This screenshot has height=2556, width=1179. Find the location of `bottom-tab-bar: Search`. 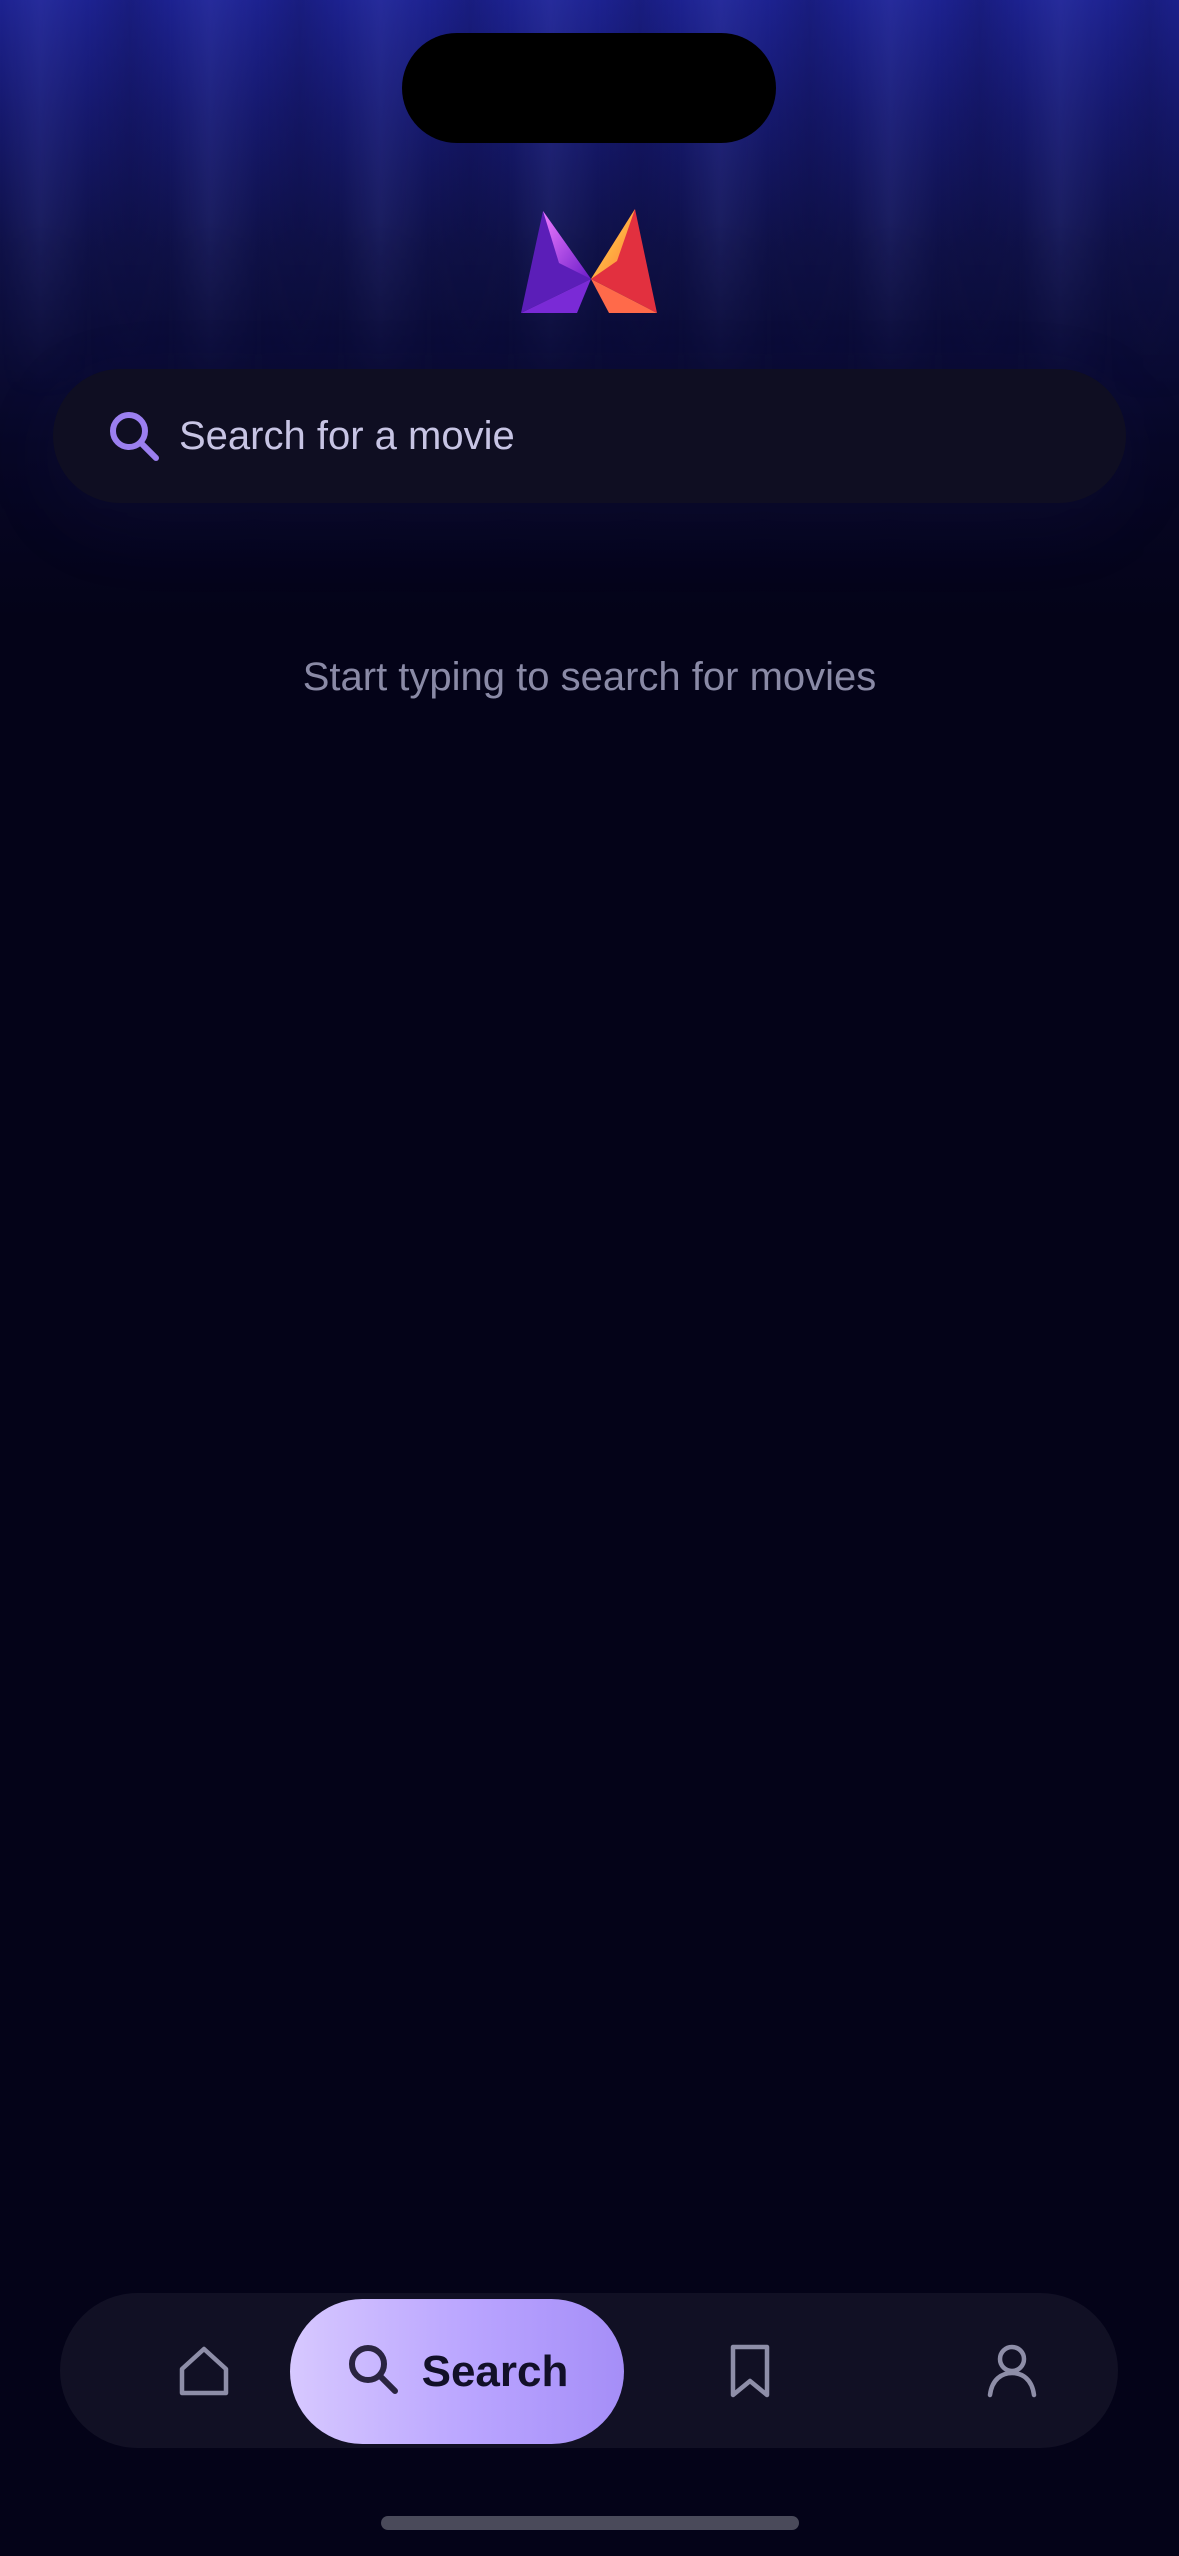

bottom-tab-bar: Search is located at coordinates (589, 2370).